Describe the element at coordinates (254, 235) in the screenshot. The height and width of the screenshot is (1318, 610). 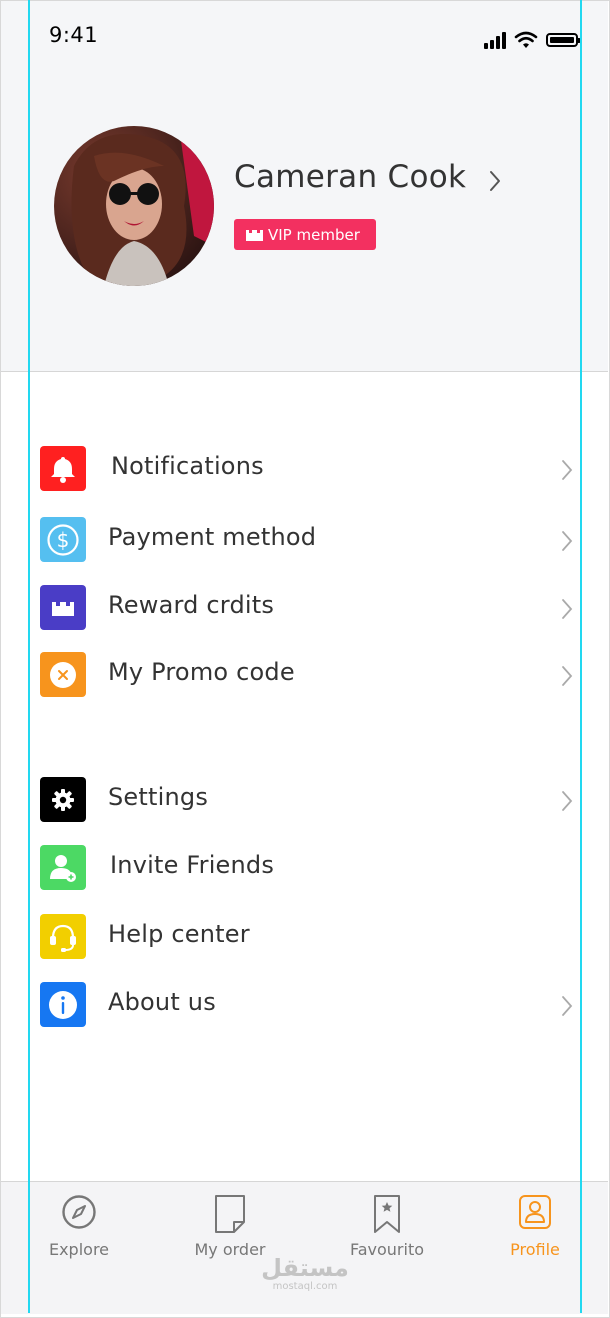
I see `crown-icon` at that location.